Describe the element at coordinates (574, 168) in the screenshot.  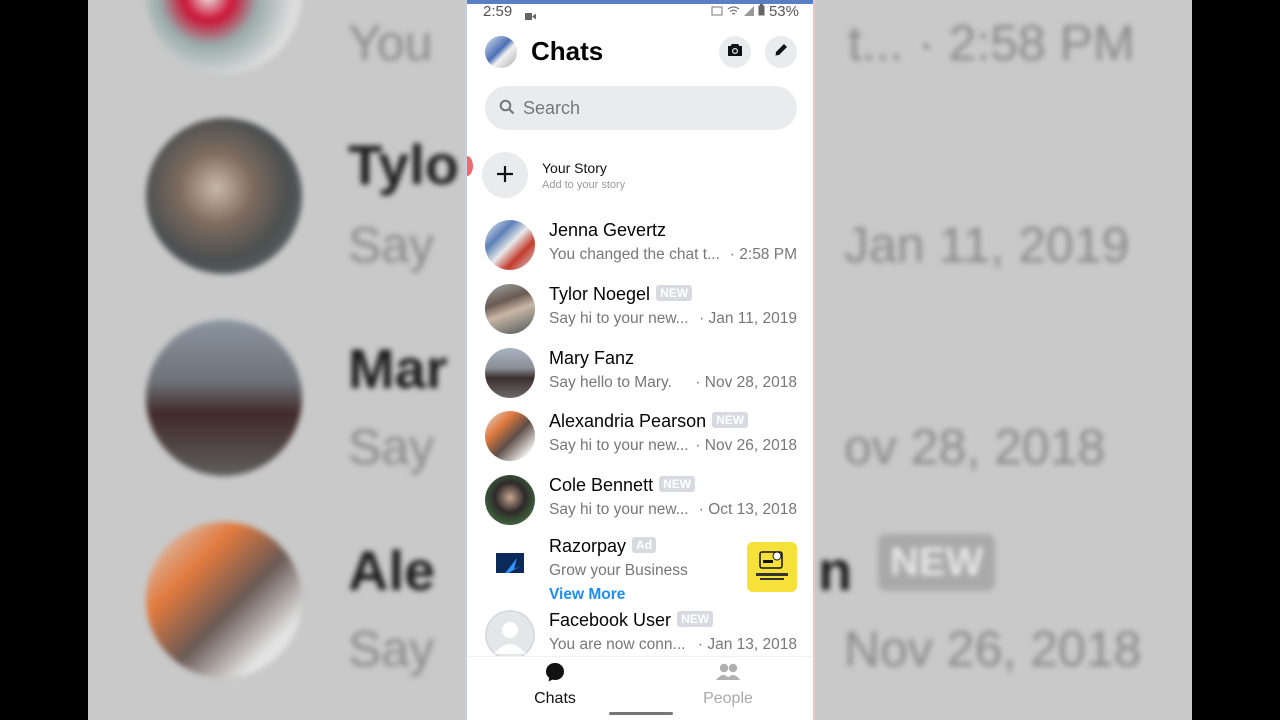
I see `story-title: Your Story` at that location.